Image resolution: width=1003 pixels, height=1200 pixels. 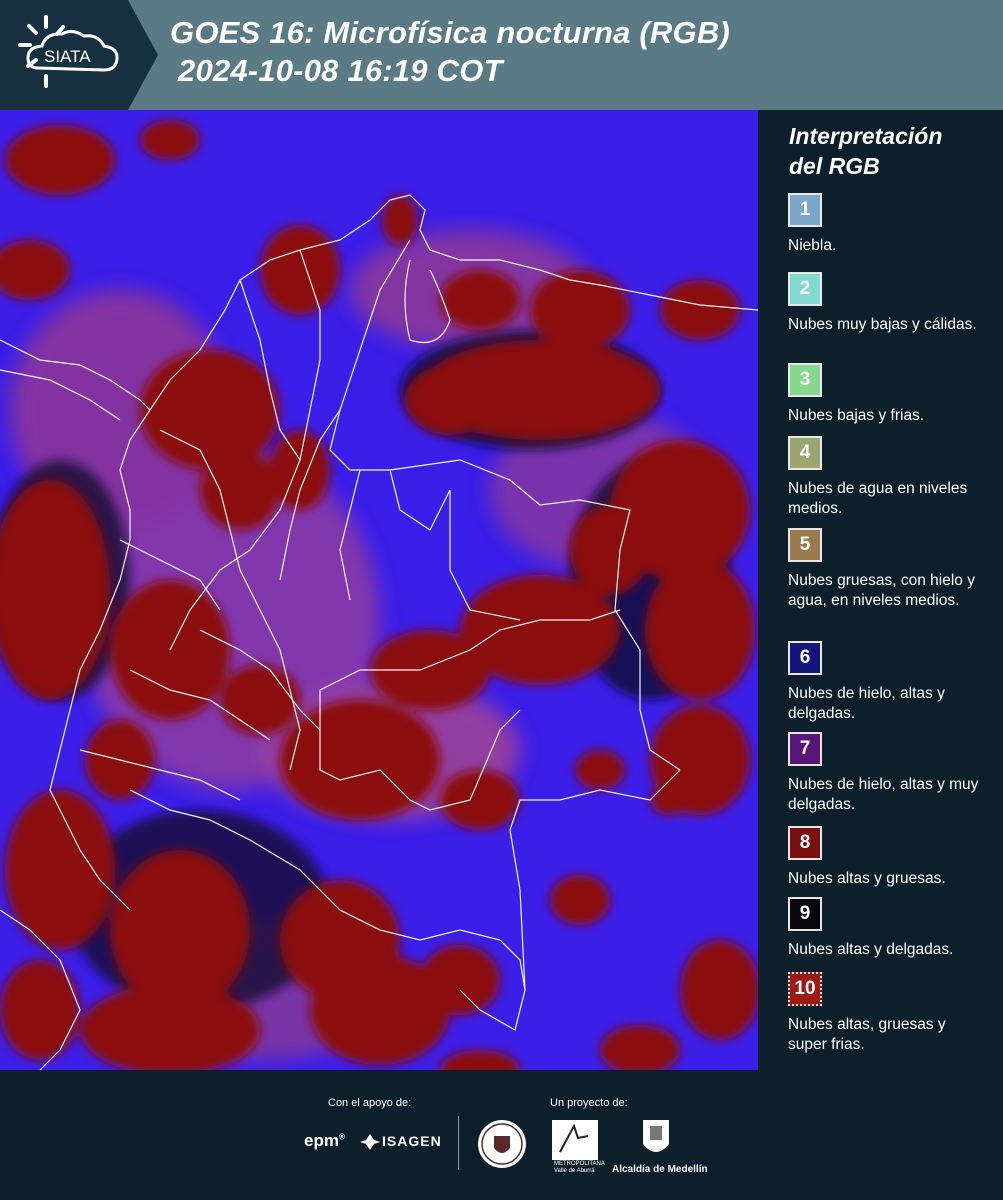 What do you see at coordinates (67, 56) in the screenshot?
I see `logo-text: SIATA` at bounding box center [67, 56].